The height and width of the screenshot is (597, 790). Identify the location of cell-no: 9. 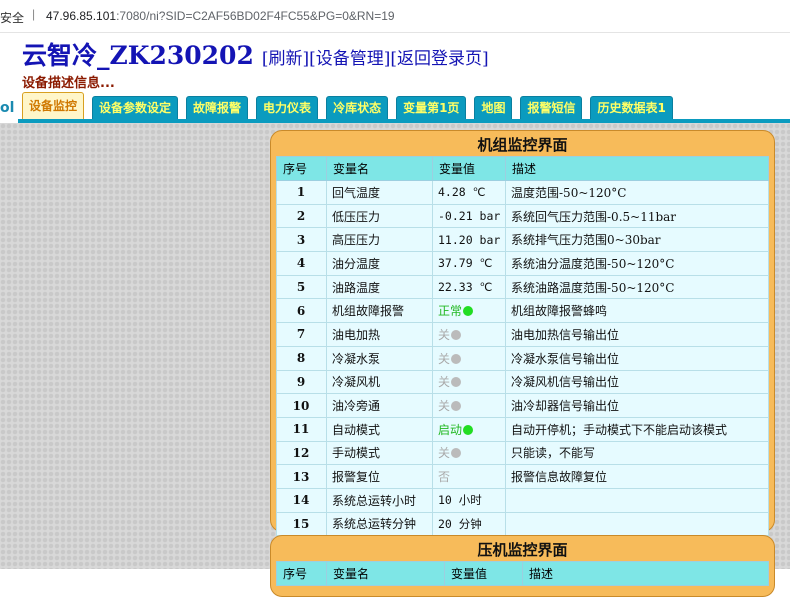
(301, 382).